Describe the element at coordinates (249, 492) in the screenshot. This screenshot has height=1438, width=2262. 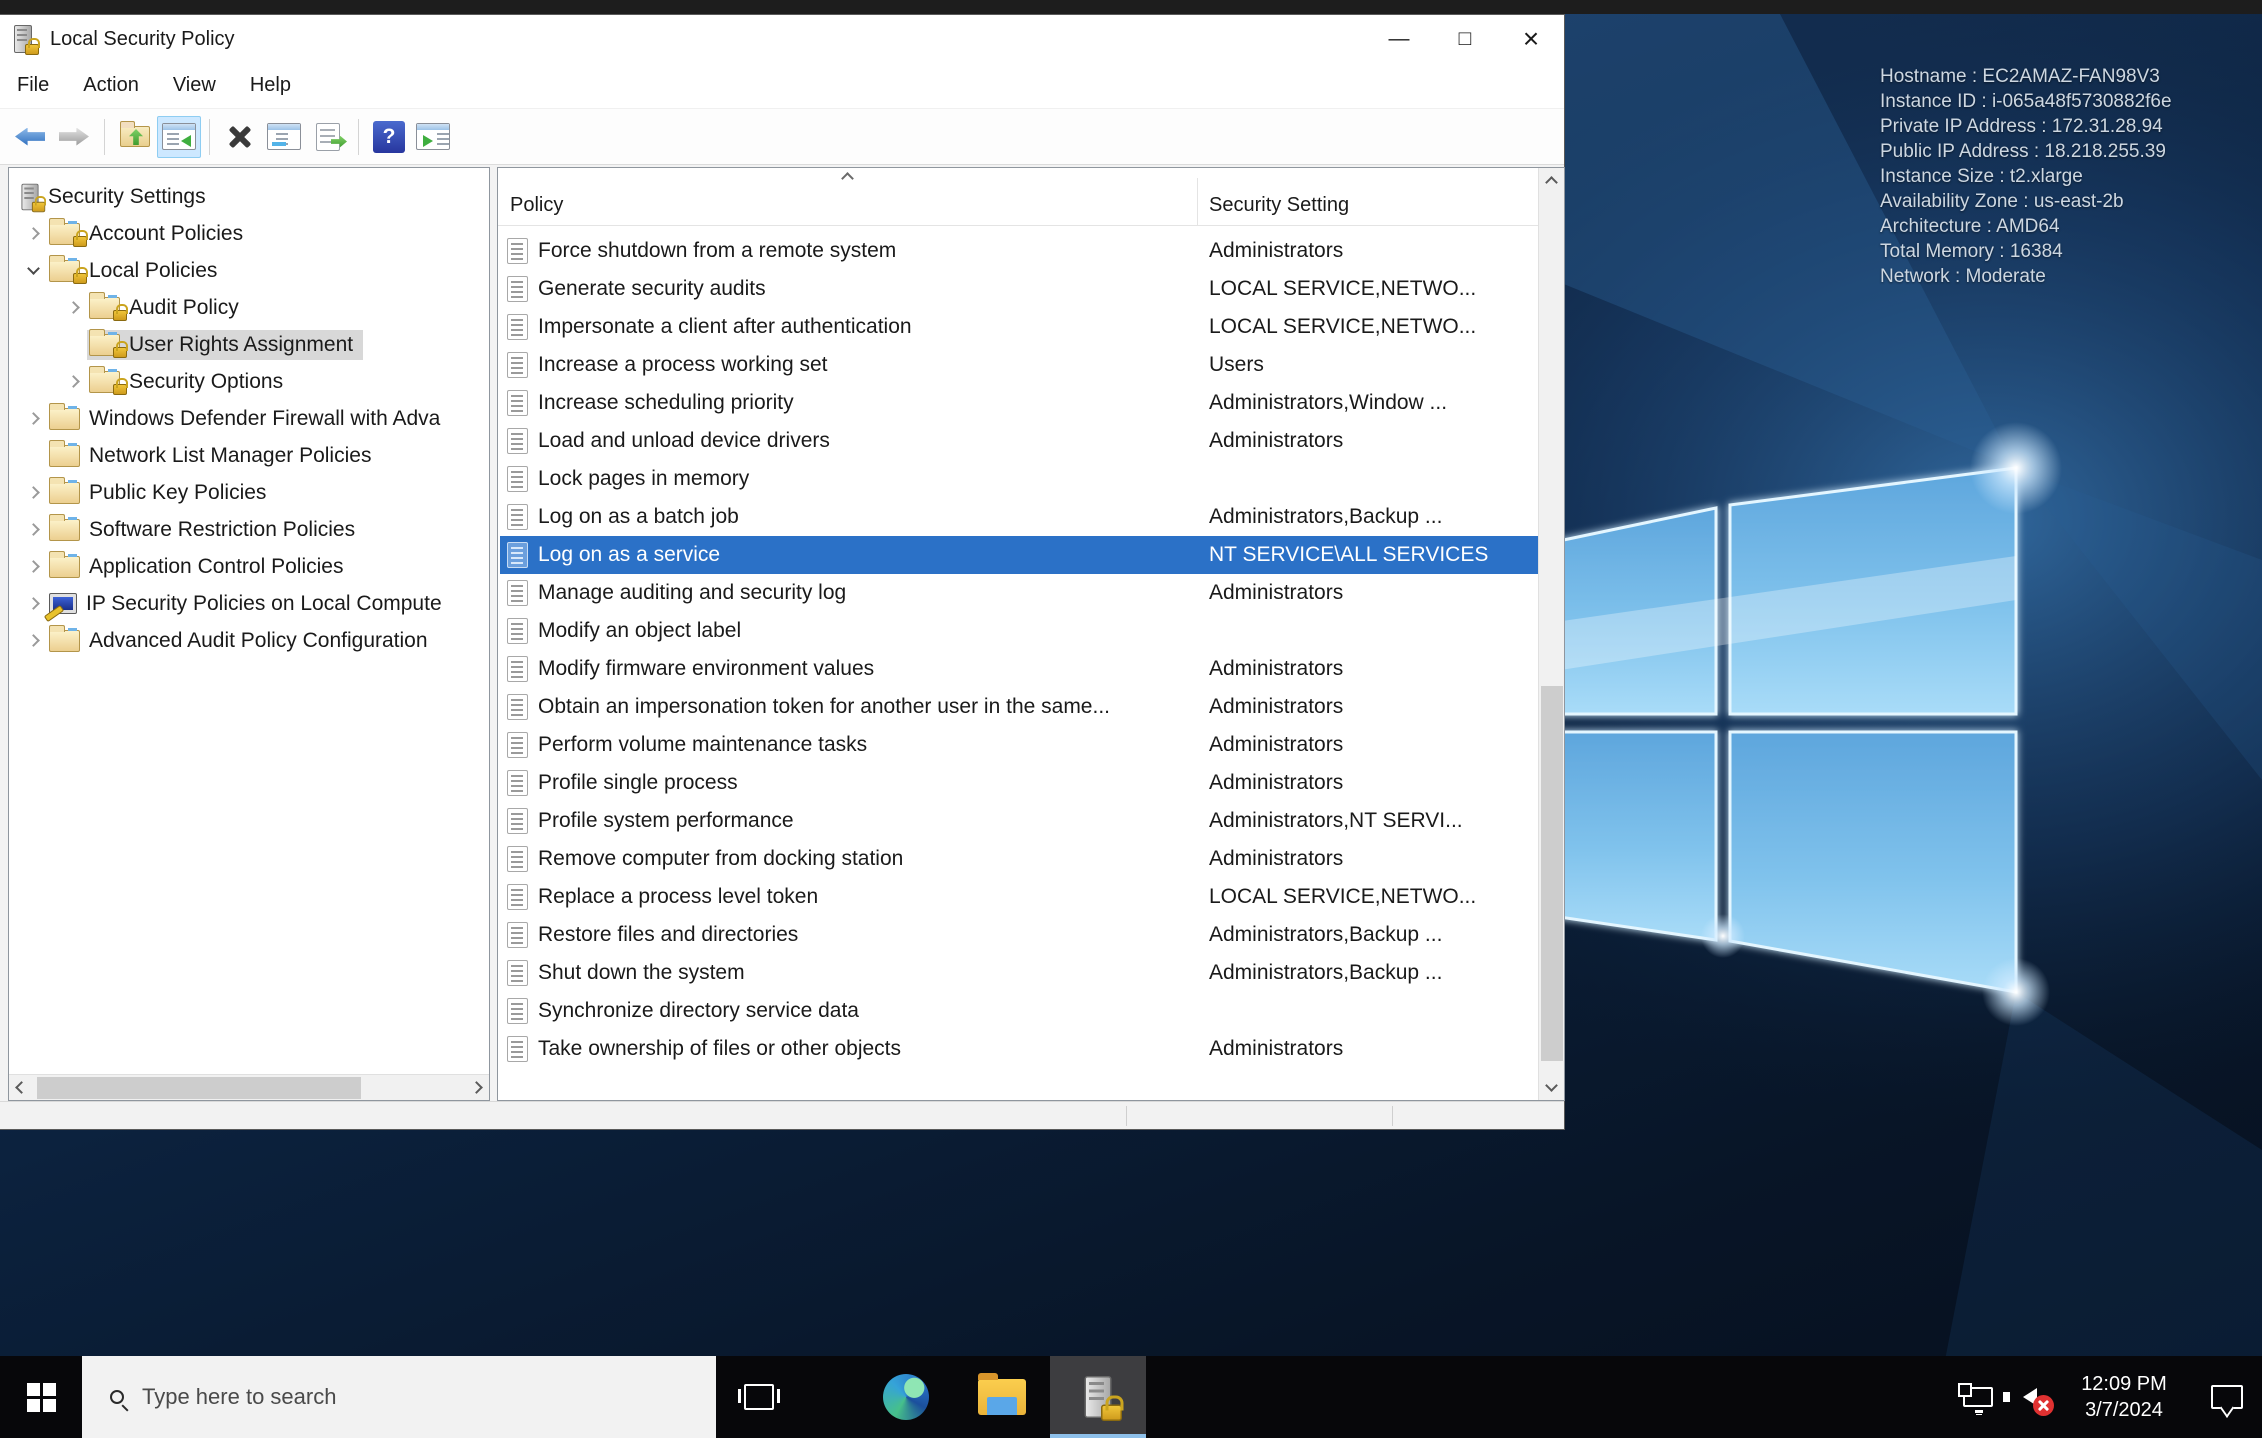
I see `tree-item-public-key-policies: Public Key Policies` at that location.